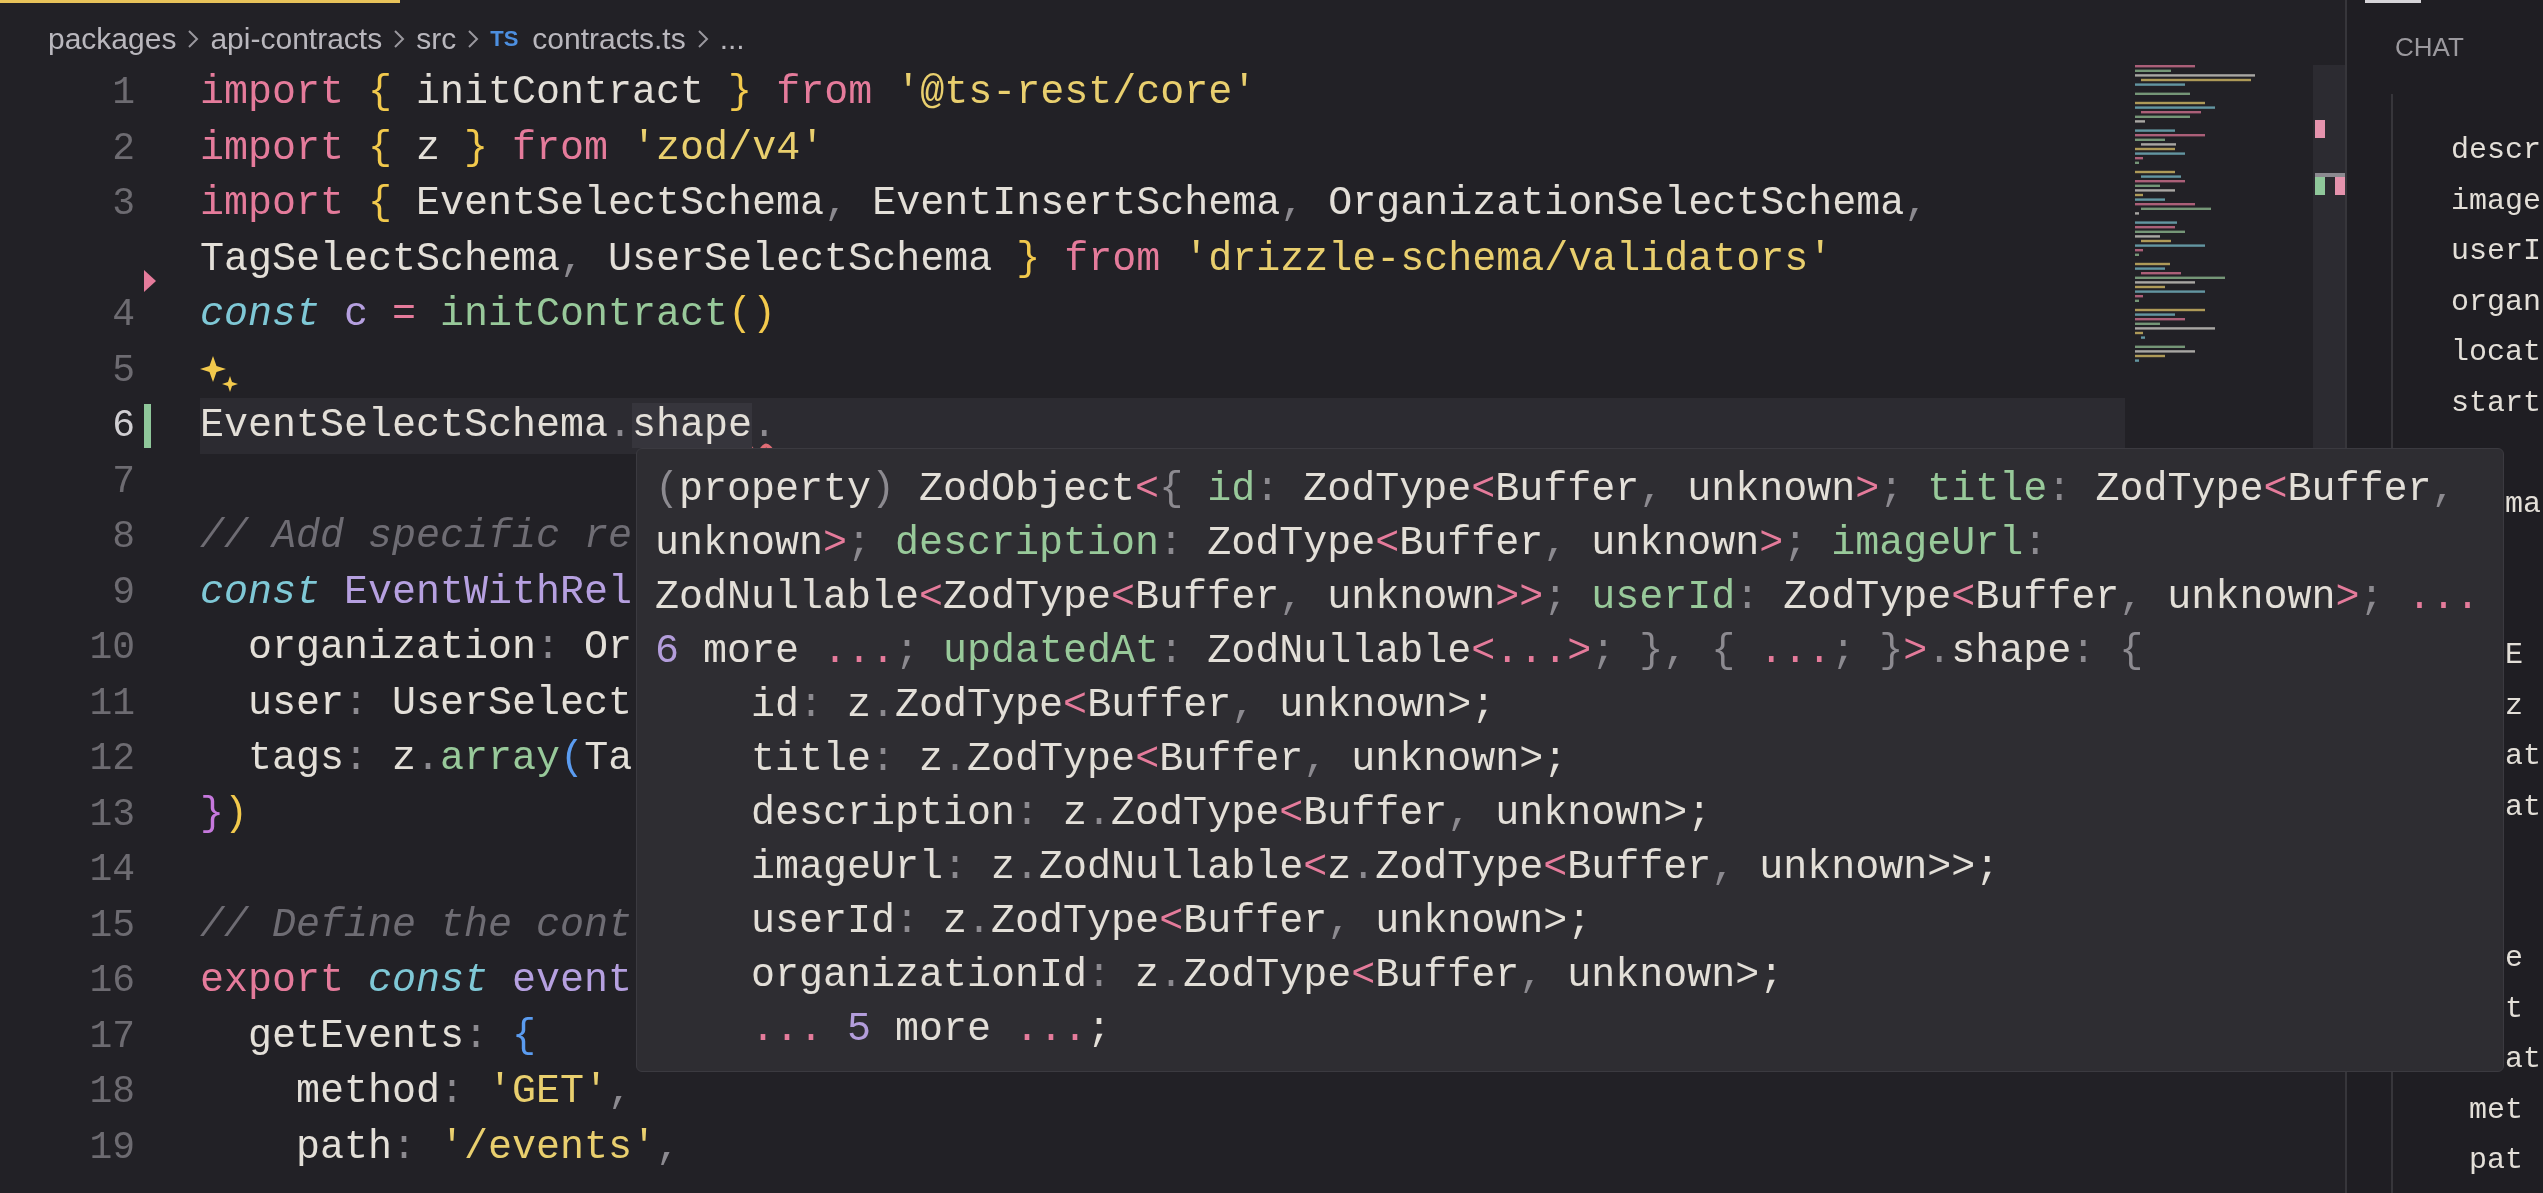 This screenshot has width=2543, height=1193. What do you see at coordinates (1267, 976) in the screenshot?
I see `tooltip-line: organizationId: z.ZodType<Buffer, unknown>;` at bounding box center [1267, 976].